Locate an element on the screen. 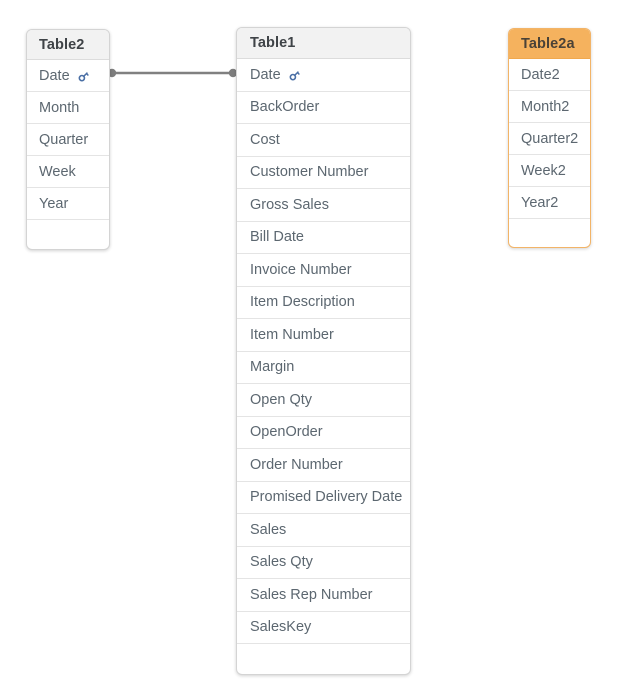 This screenshot has height=695, width=618. field-row: Gross Sales is located at coordinates (323, 205).